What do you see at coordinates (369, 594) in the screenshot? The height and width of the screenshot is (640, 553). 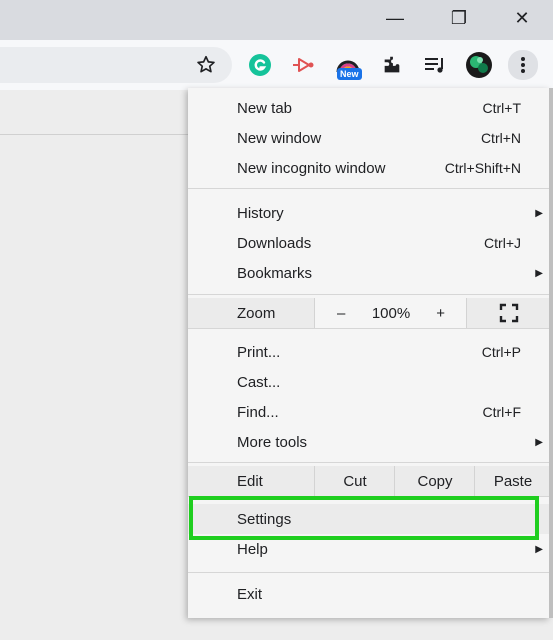 I see `menu-item-exit: Exit` at bounding box center [369, 594].